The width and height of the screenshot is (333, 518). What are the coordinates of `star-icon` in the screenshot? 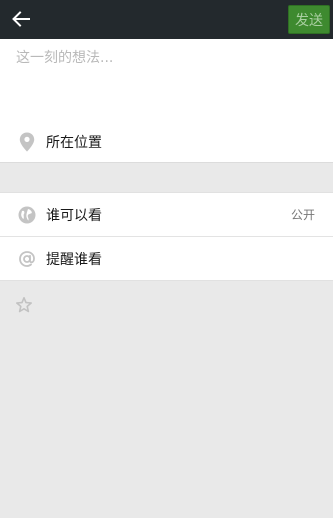 It's located at (24, 305).